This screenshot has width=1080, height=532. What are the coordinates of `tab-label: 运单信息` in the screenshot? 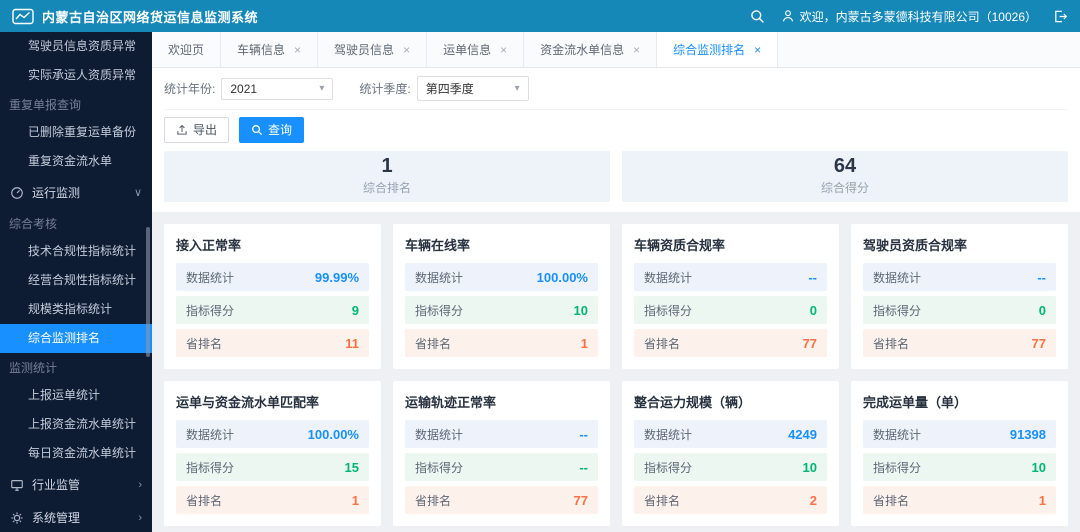 It's located at (467, 50).